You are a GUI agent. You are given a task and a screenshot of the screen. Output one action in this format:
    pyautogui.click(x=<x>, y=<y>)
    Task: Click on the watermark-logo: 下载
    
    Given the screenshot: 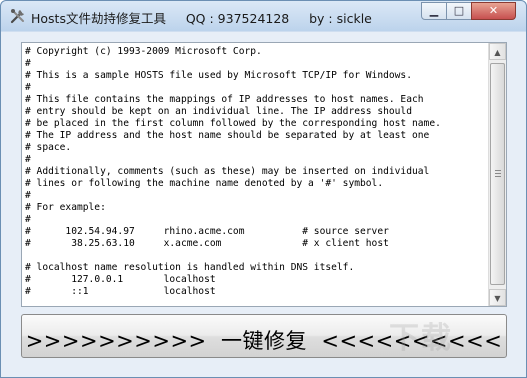 What is the action you would take?
    pyautogui.click(x=421, y=338)
    